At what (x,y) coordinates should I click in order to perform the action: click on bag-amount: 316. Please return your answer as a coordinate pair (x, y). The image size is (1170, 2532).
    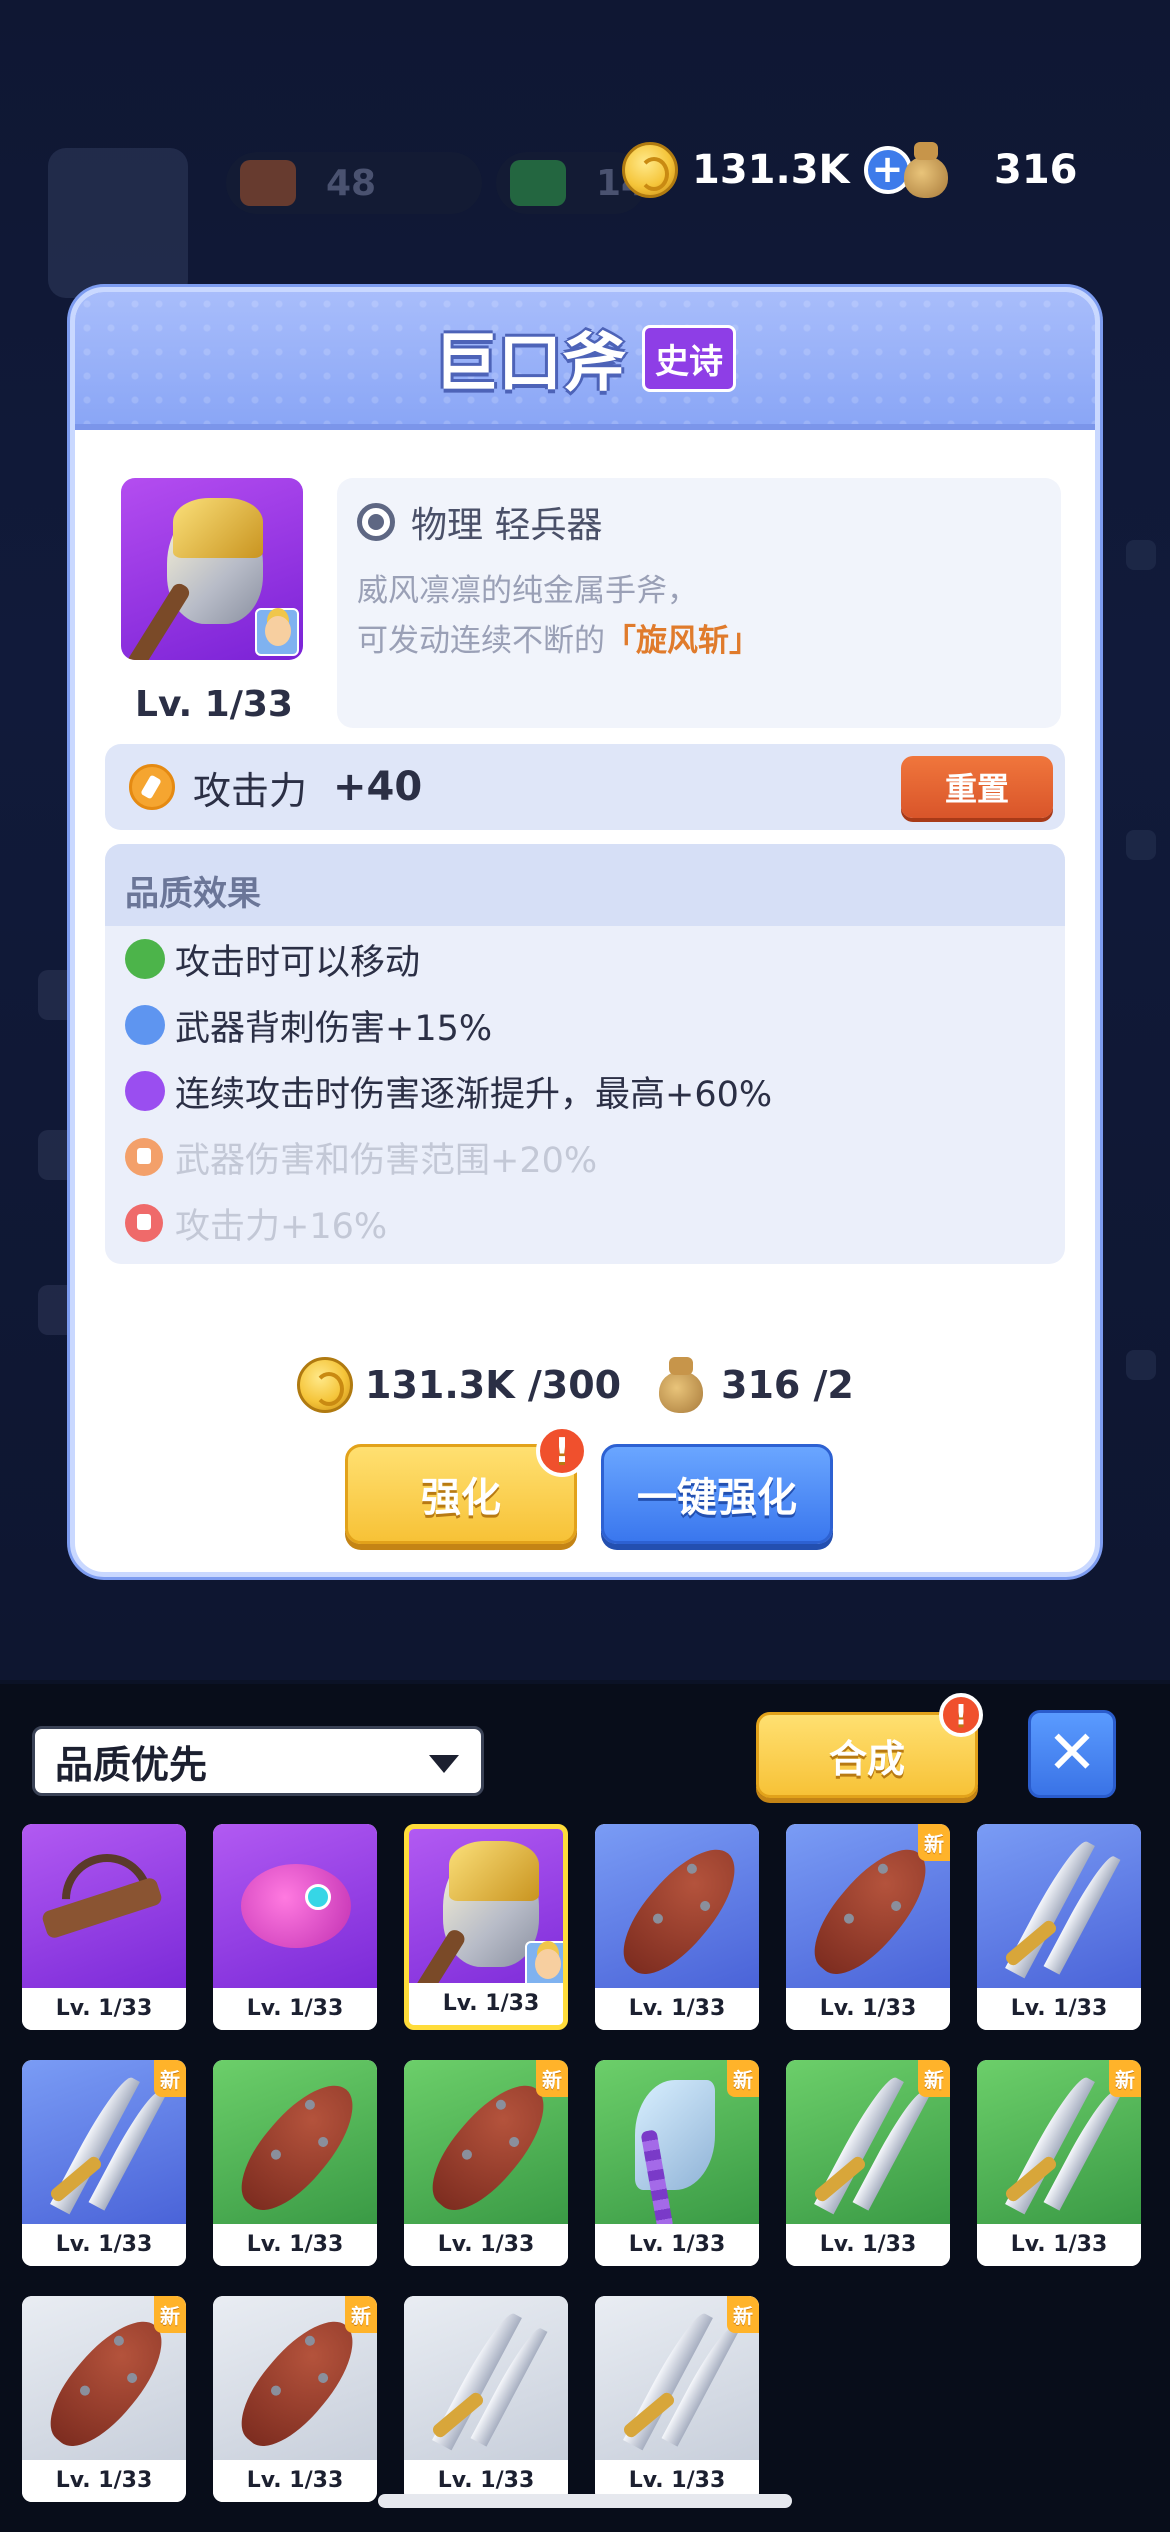
    Looking at the image, I should click on (1036, 170).